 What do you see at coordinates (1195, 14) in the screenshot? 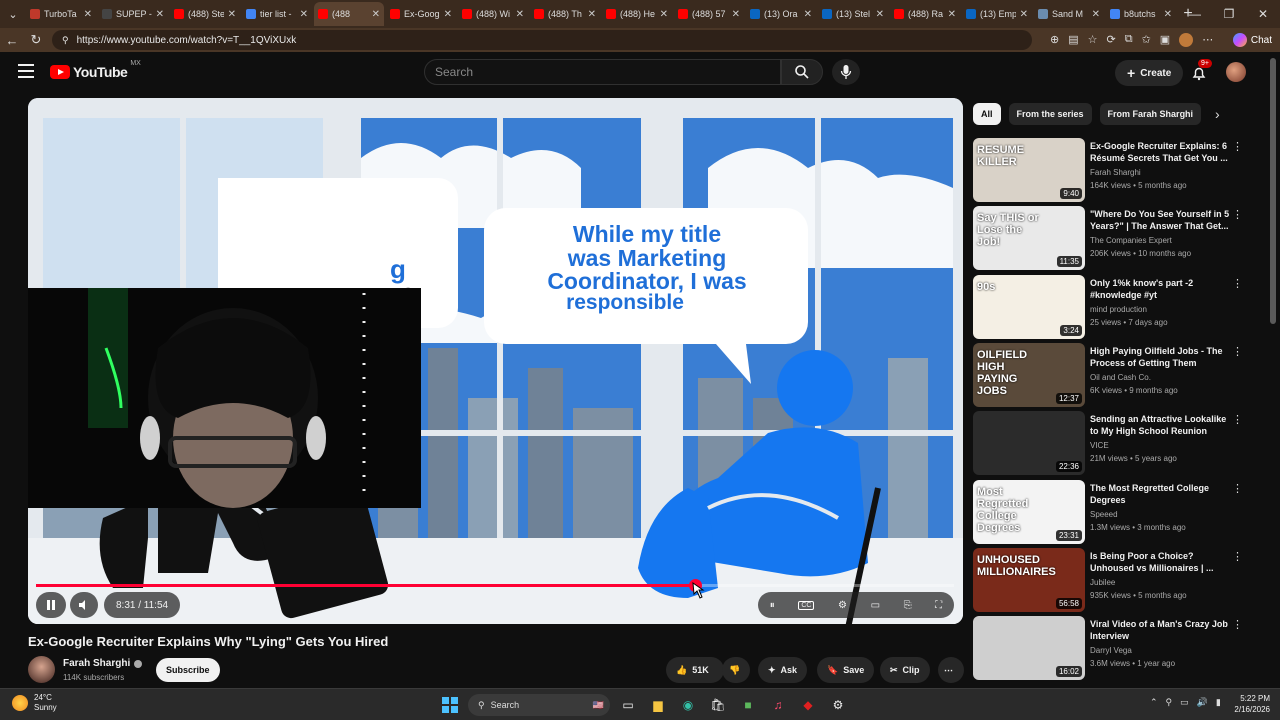
I see `minimize-icon: —` at bounding box center [1195, 14].